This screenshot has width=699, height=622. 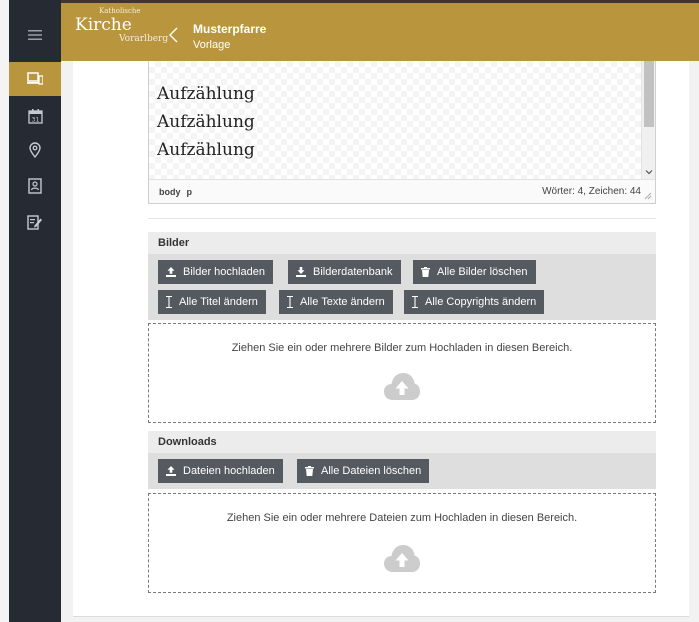 I want to click on chevron-down-icon, so click(x=649, y=172).